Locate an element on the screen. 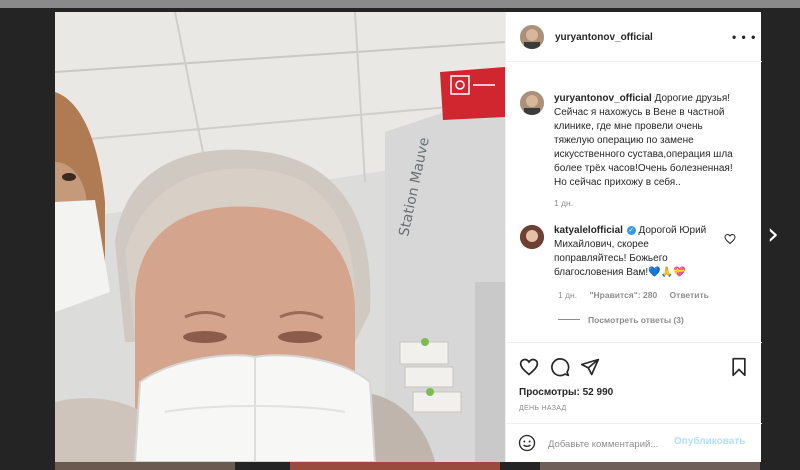 This screenshot has height=470, width=800. emoji-icon is located at coordinates (527, 443).